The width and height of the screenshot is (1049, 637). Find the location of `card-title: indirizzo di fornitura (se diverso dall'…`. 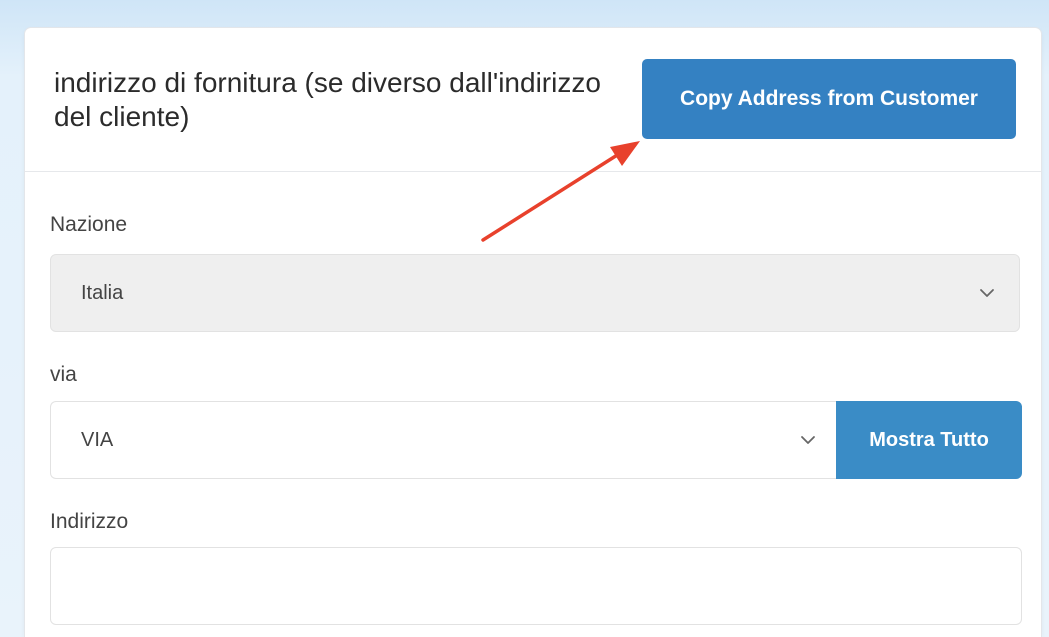

card-title: indirizzo di fornitura (se diverso dall'… is located at coordinates (327, 99).